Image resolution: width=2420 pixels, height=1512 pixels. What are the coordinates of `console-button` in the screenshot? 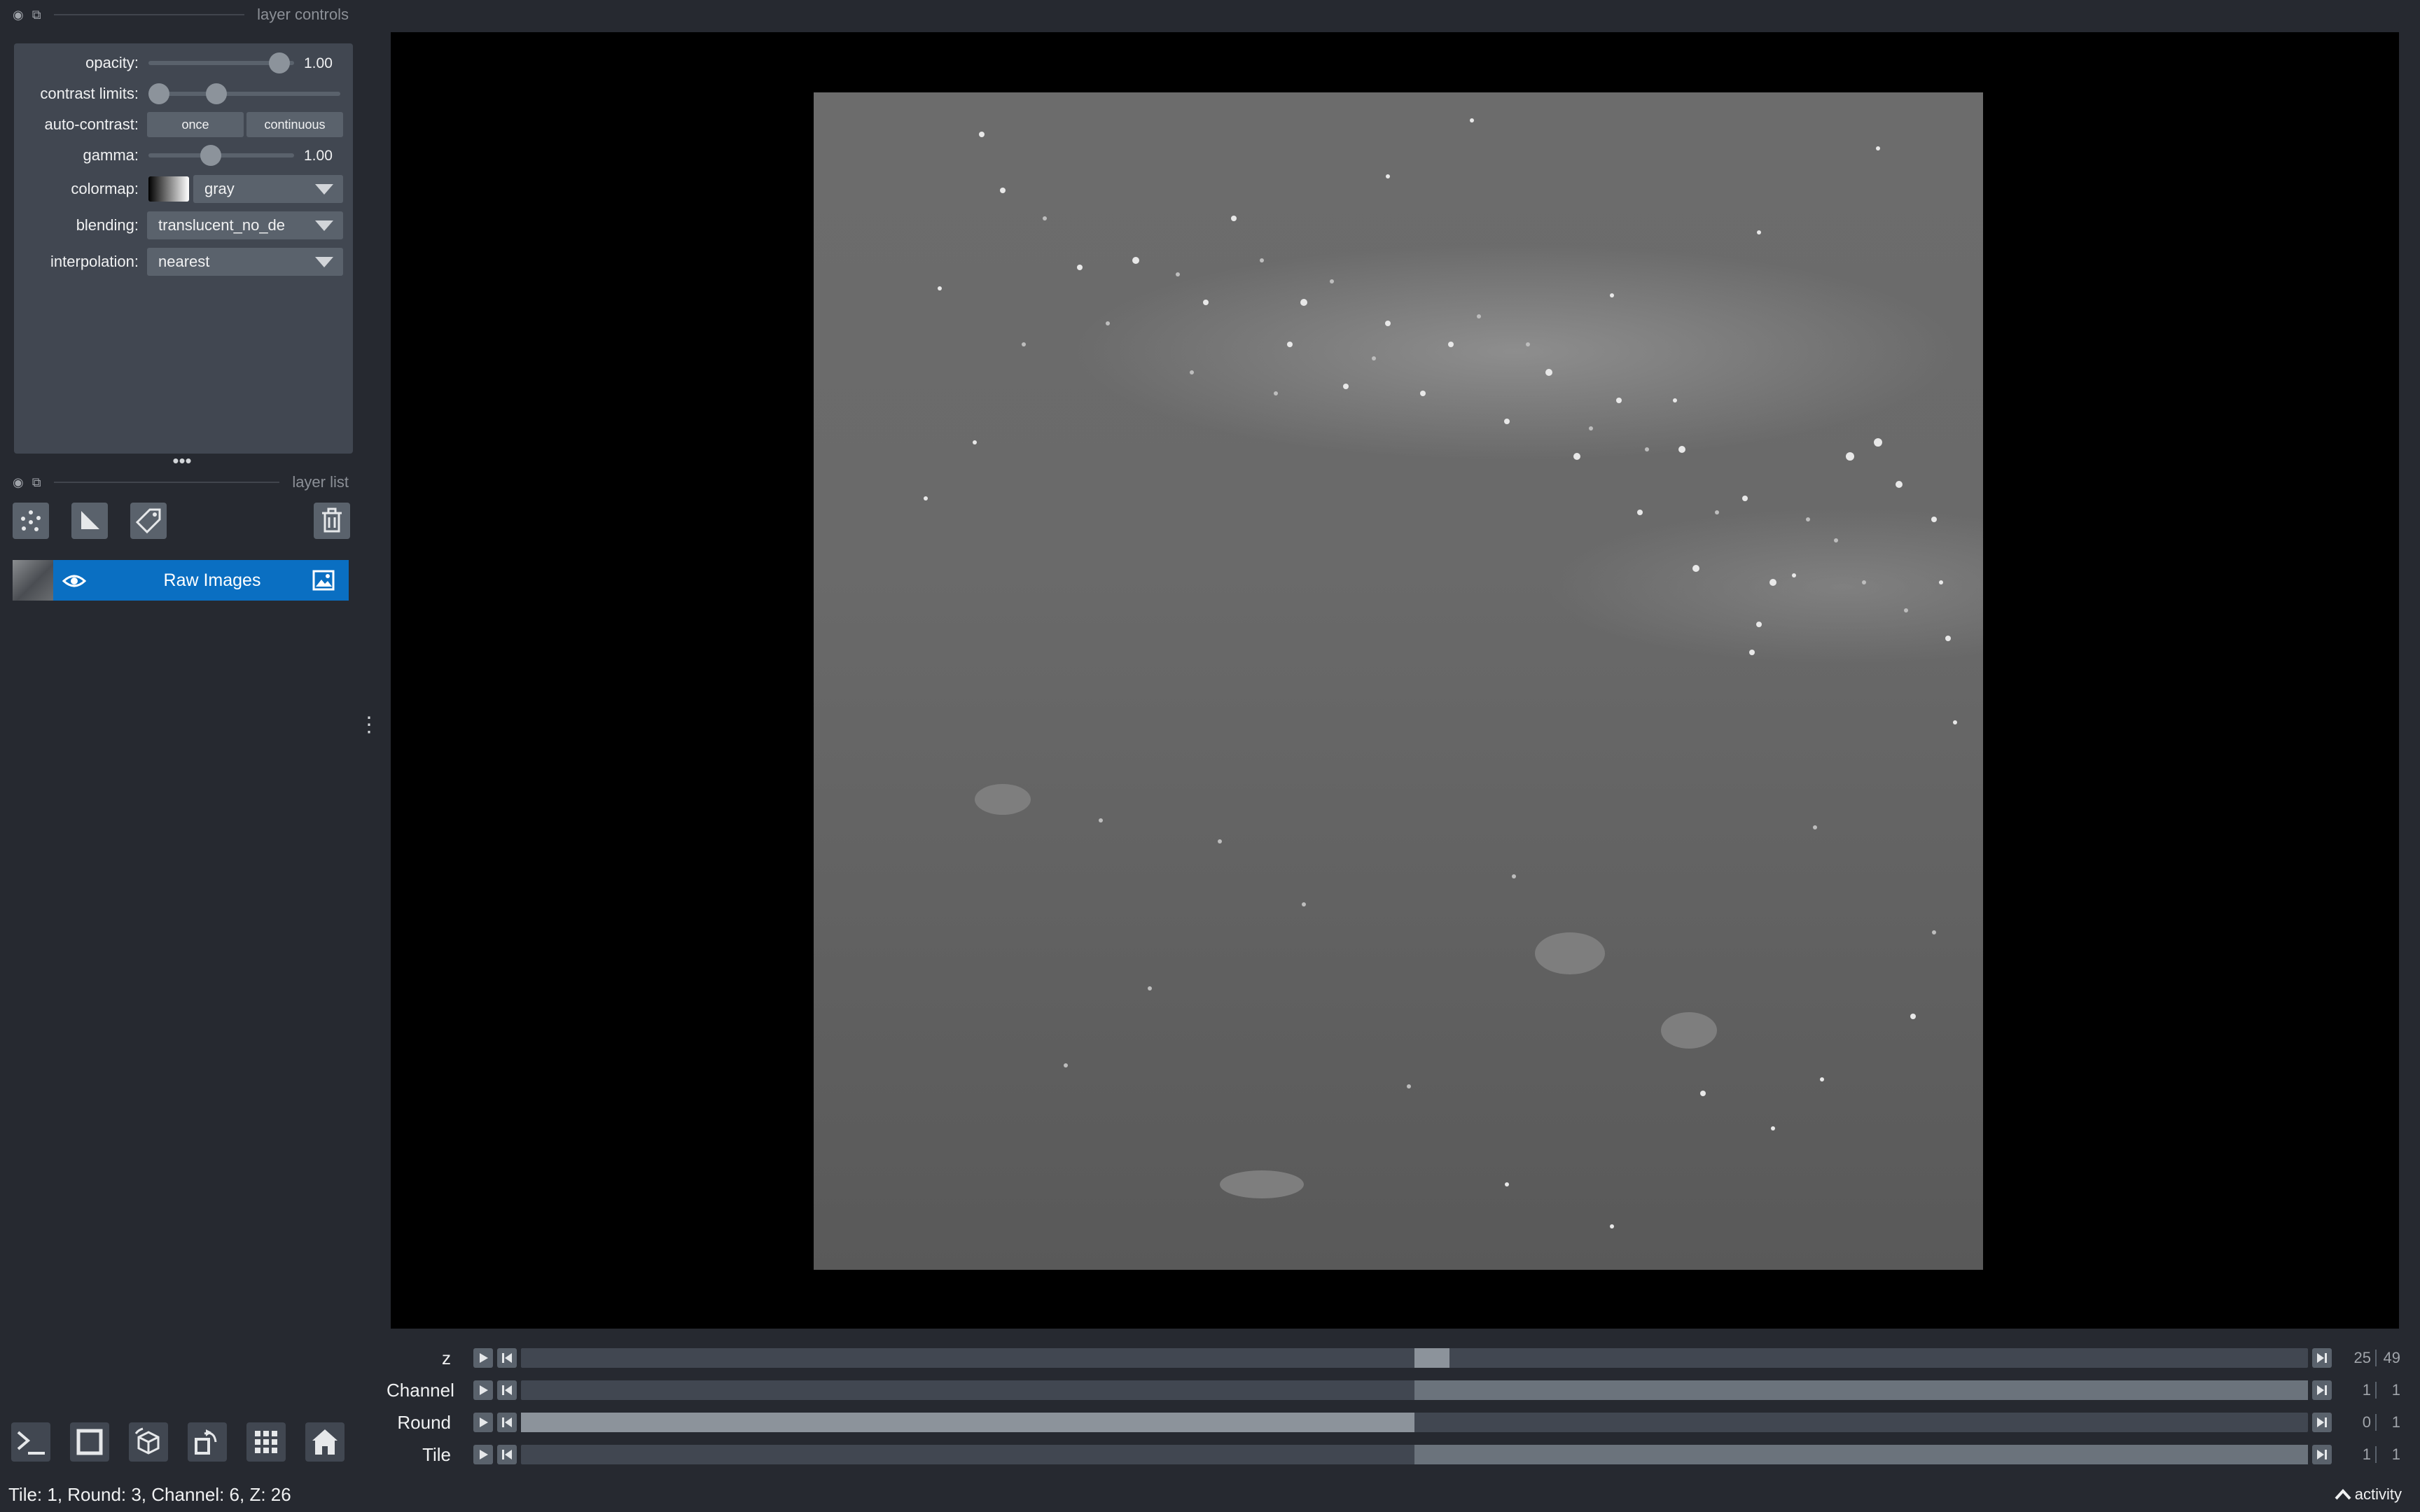 It's located at (30, 1442).